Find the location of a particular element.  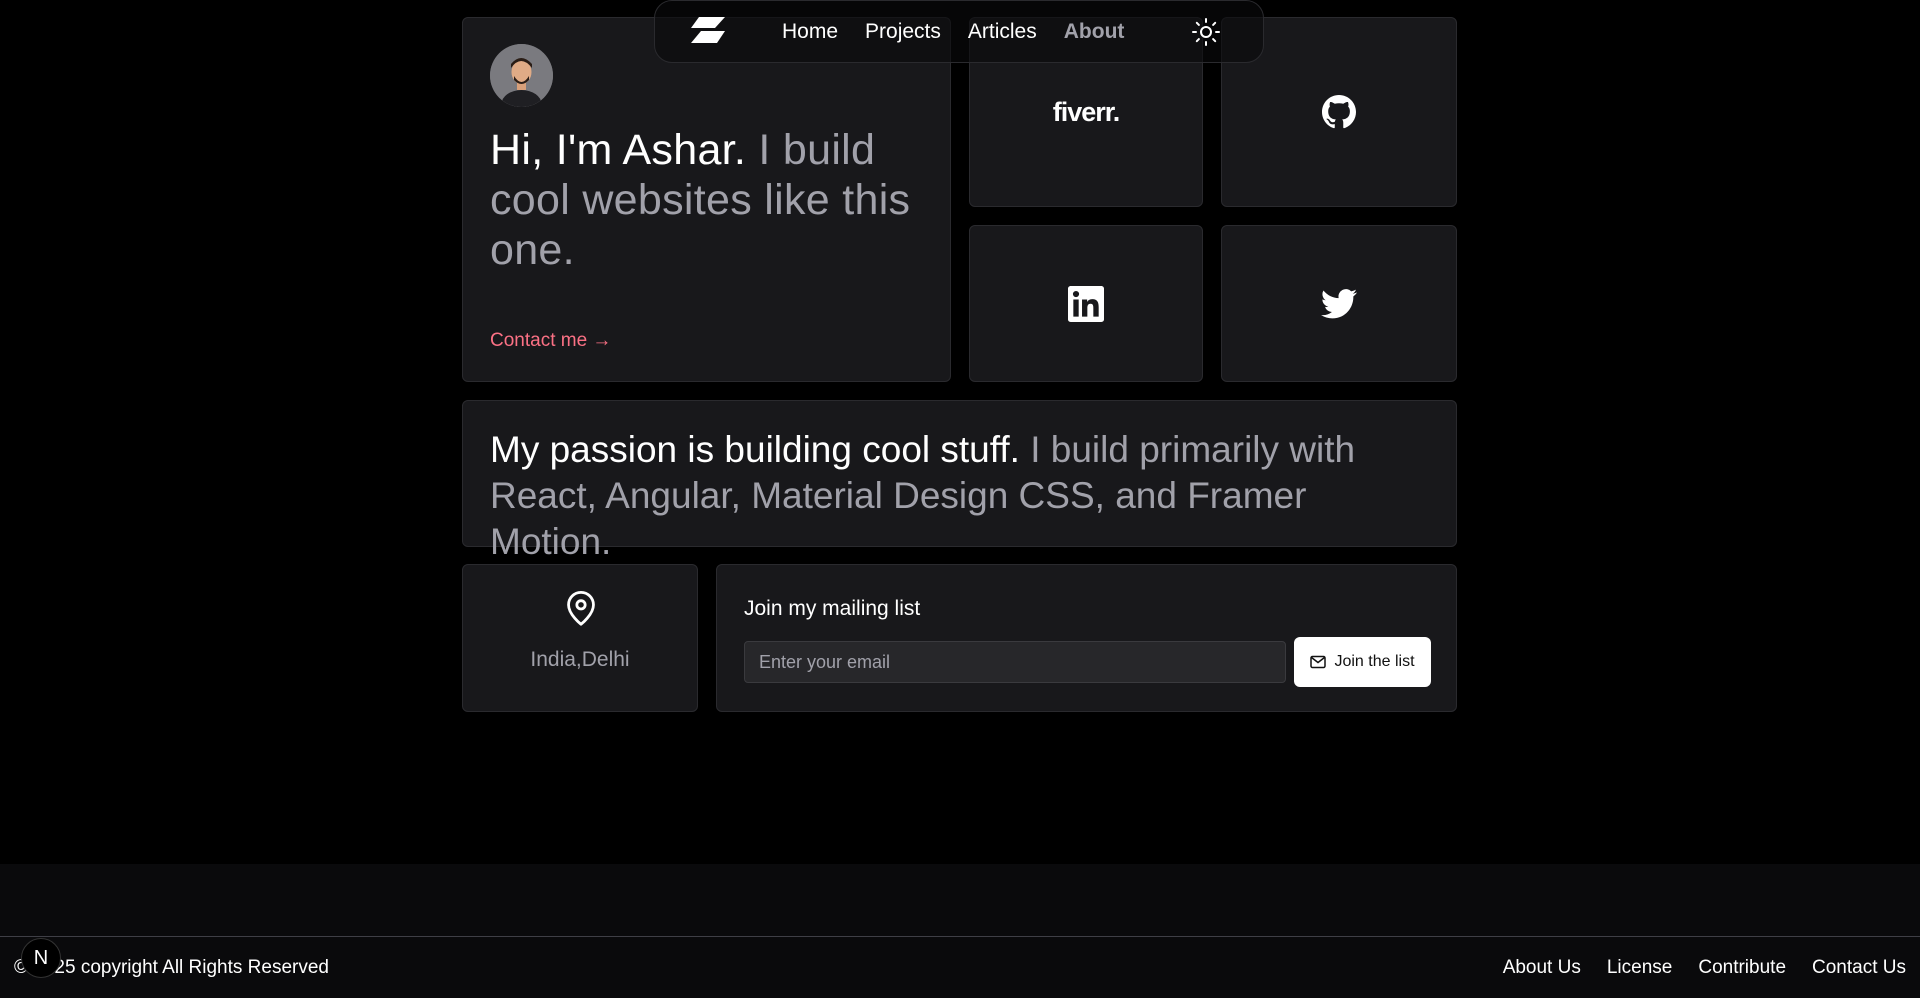

footer-link-about-us: About Us is located at coordinates (1542, 968).